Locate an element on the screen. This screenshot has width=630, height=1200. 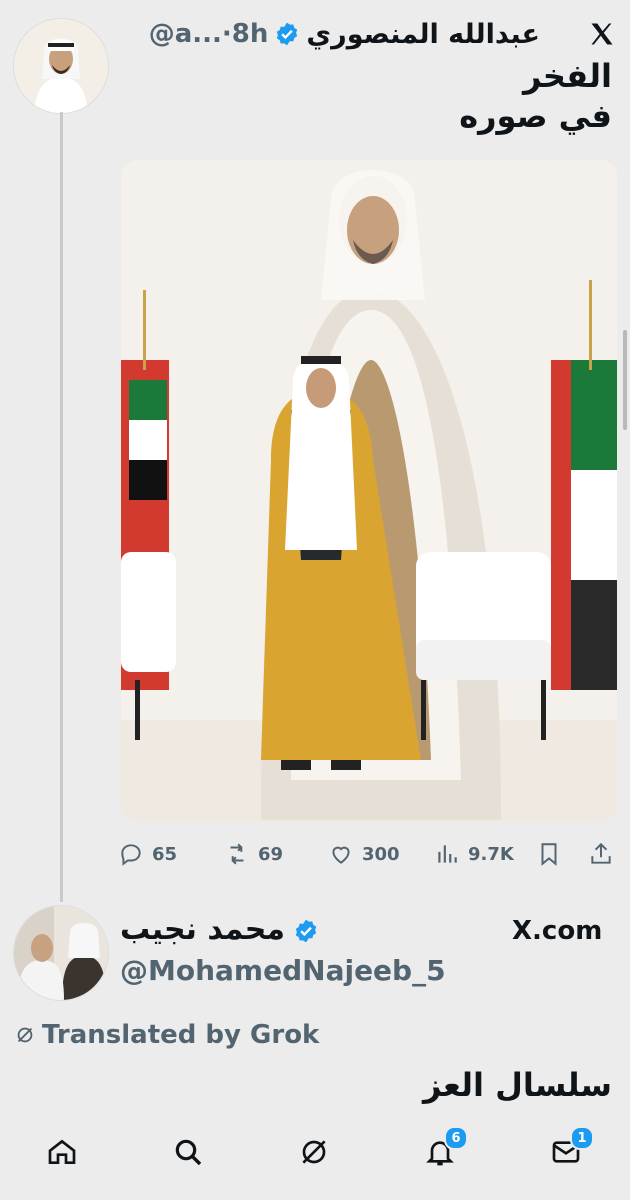
tweet-text: سلسال العز is located at coordinates (517, 1085).